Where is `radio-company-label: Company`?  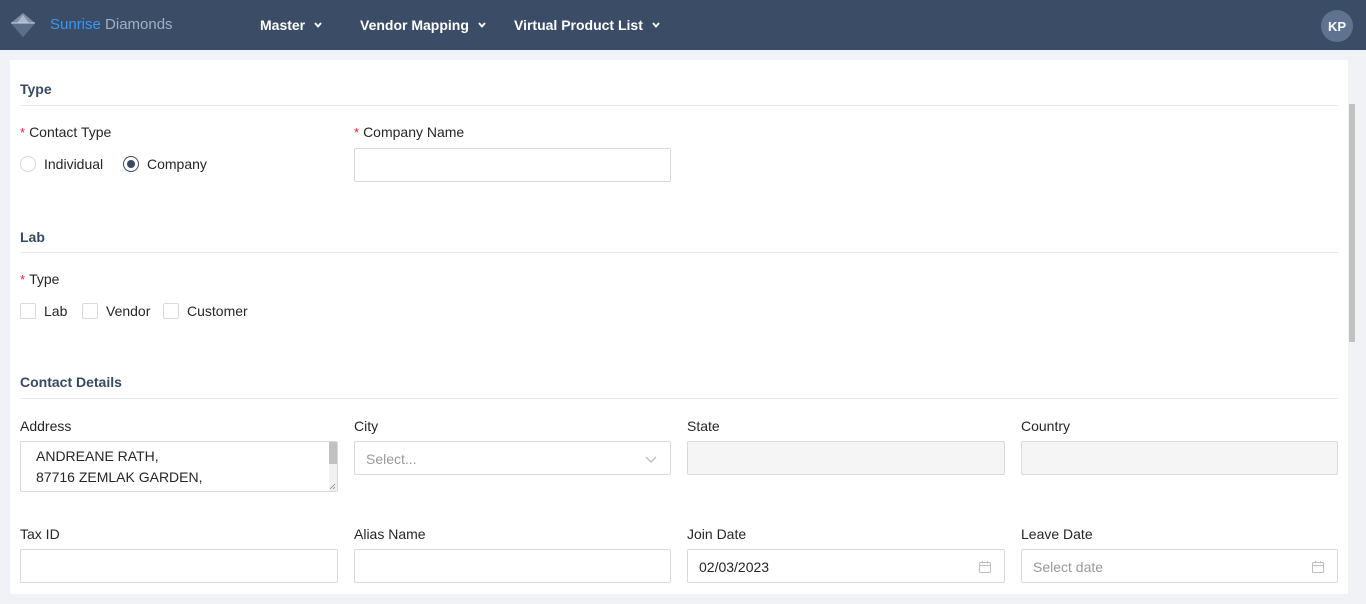
radio-company-label: Company is located at coordinates (177, 164).